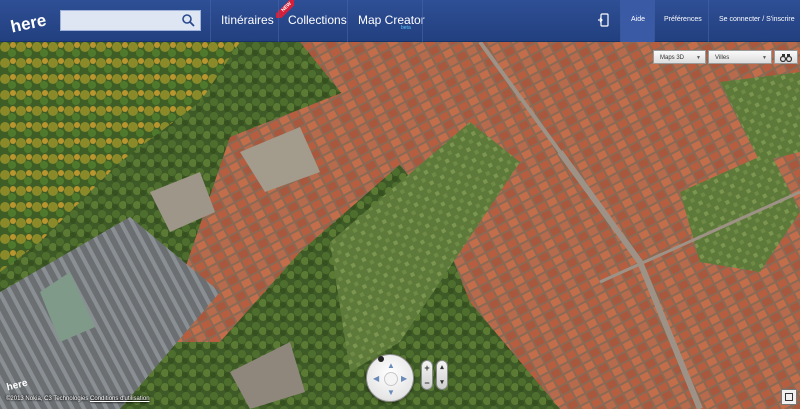 The image size is (800, 409). I want to click on compass-center, so click(391, 379).